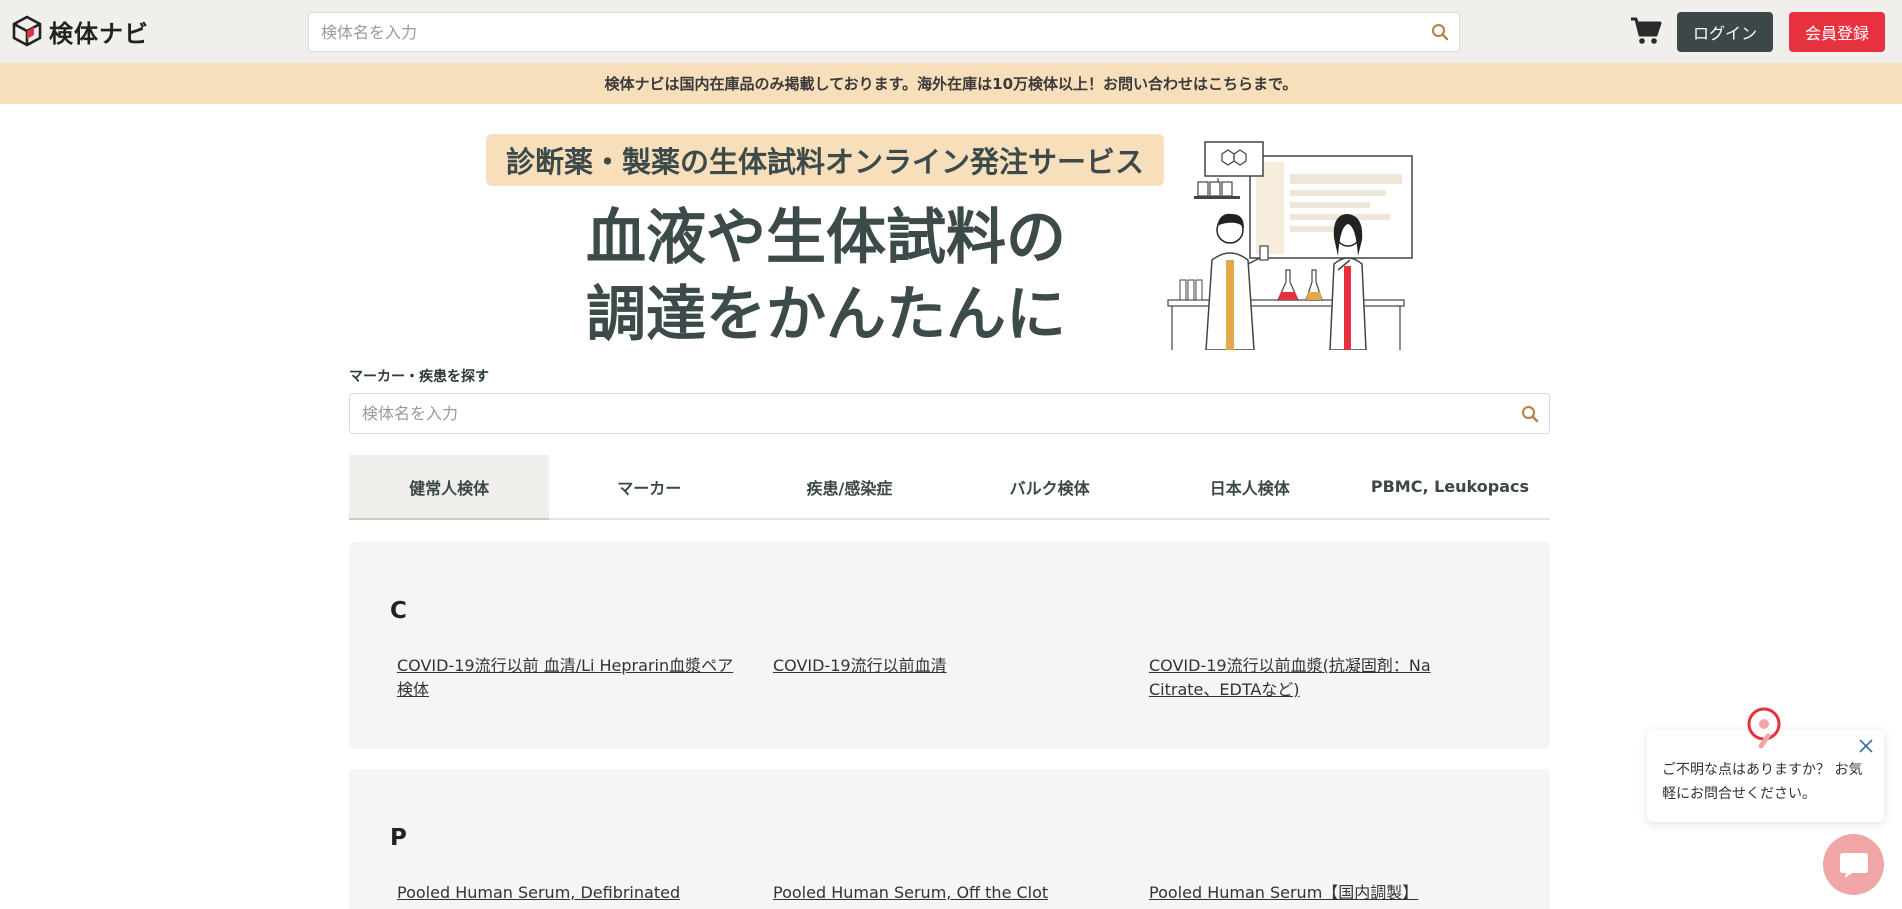 This screenshot has width=1902, height=909. I want to click on marker-search-input, so click(920, 413).